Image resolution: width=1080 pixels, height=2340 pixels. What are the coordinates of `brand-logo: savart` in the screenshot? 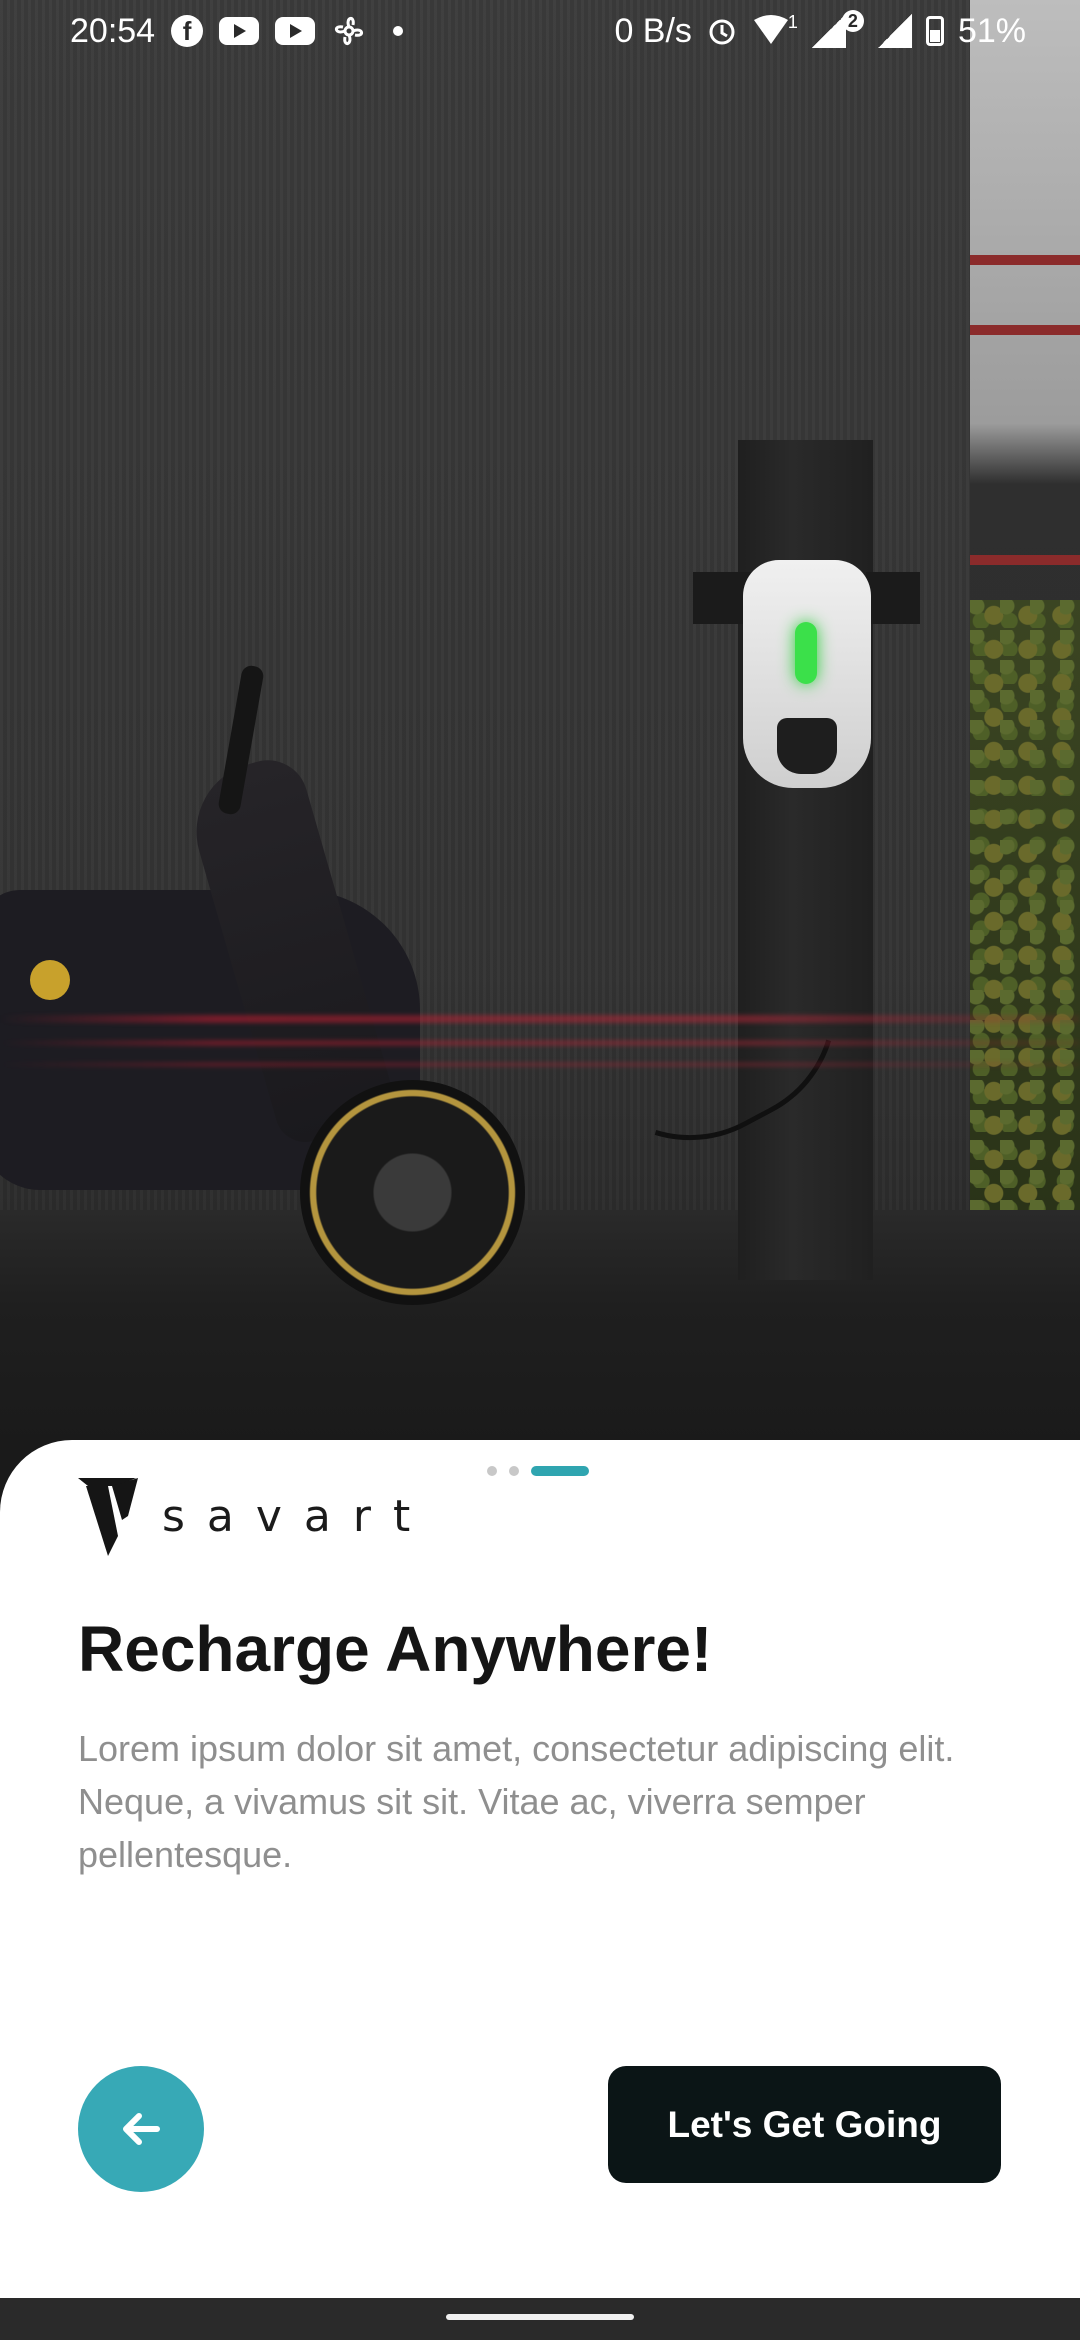 It's located at (255, 1516).